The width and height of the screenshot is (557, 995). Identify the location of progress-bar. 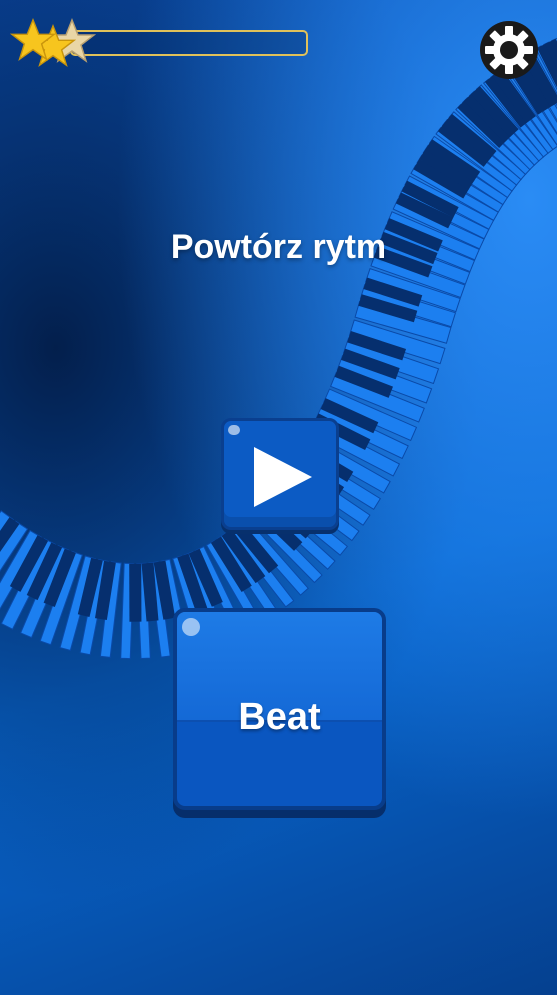
(160, 43).